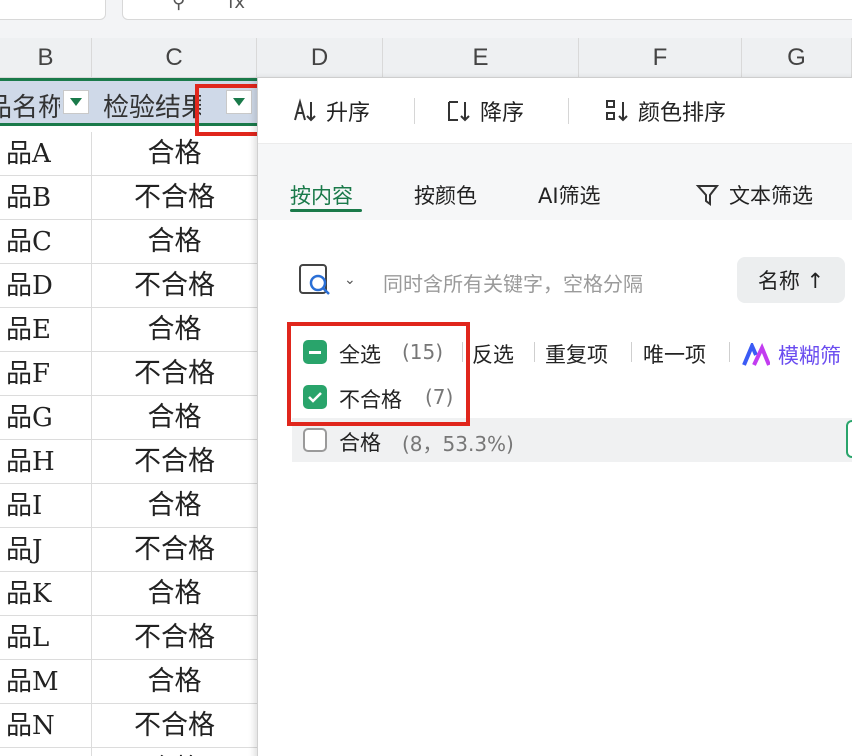 The width and height of the screenshot is (852, 756). Describe the element at coordinates (617, 111) in the screenshot. I see `color-sort-icon` at that location.